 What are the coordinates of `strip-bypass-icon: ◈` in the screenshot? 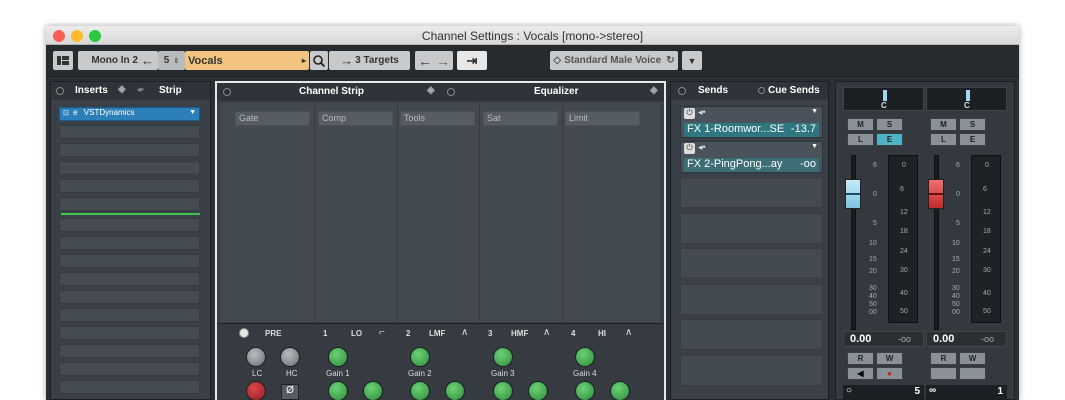 It's located at (431, 90).